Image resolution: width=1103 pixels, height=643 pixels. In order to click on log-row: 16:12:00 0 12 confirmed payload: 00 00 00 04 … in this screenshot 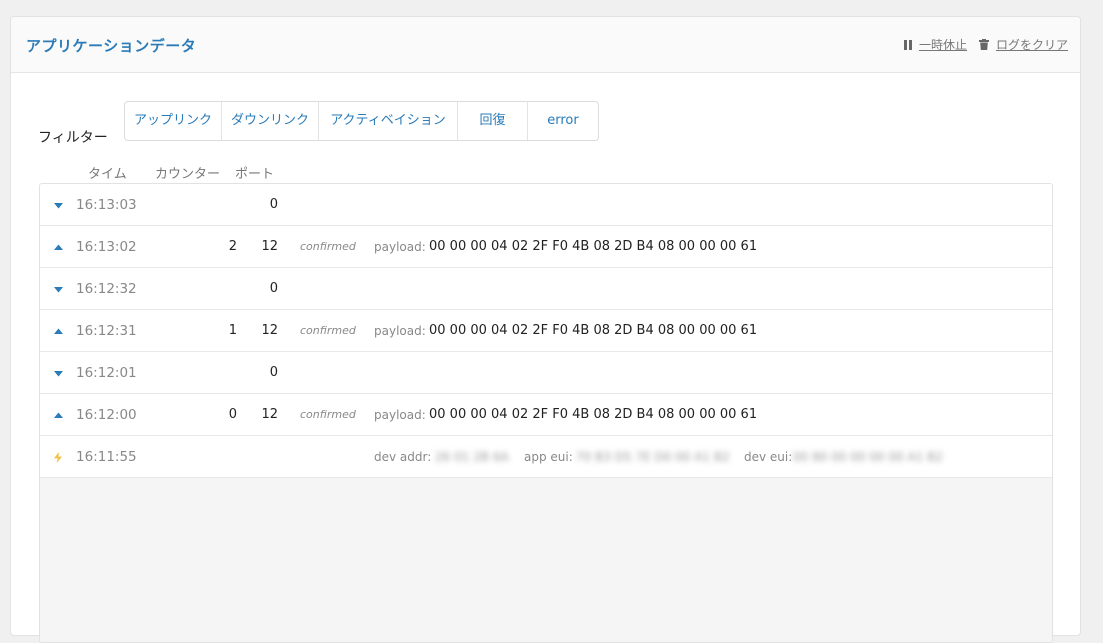, I will do `click(546, 415)`.